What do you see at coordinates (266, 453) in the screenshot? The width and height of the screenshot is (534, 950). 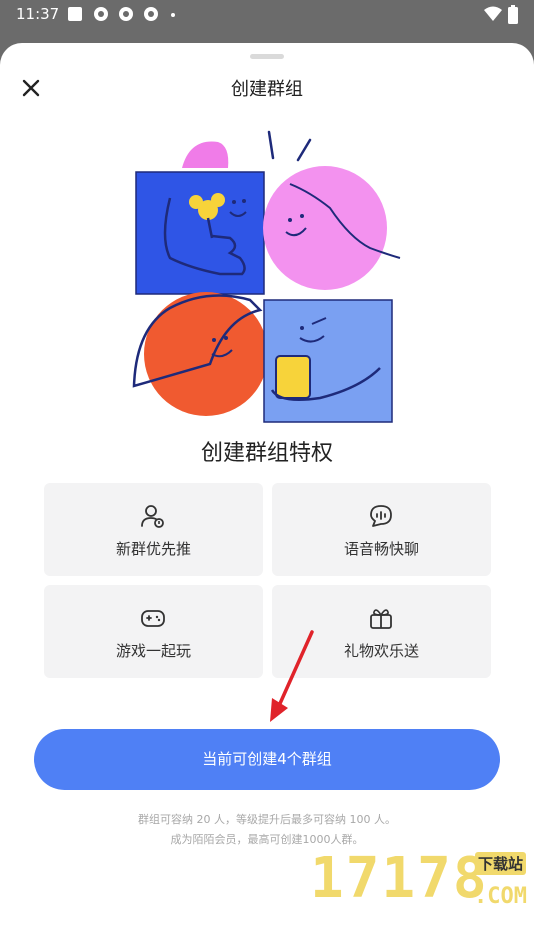 I see `privileges-title: 创建群组特权` at bounding box center [266, 453].